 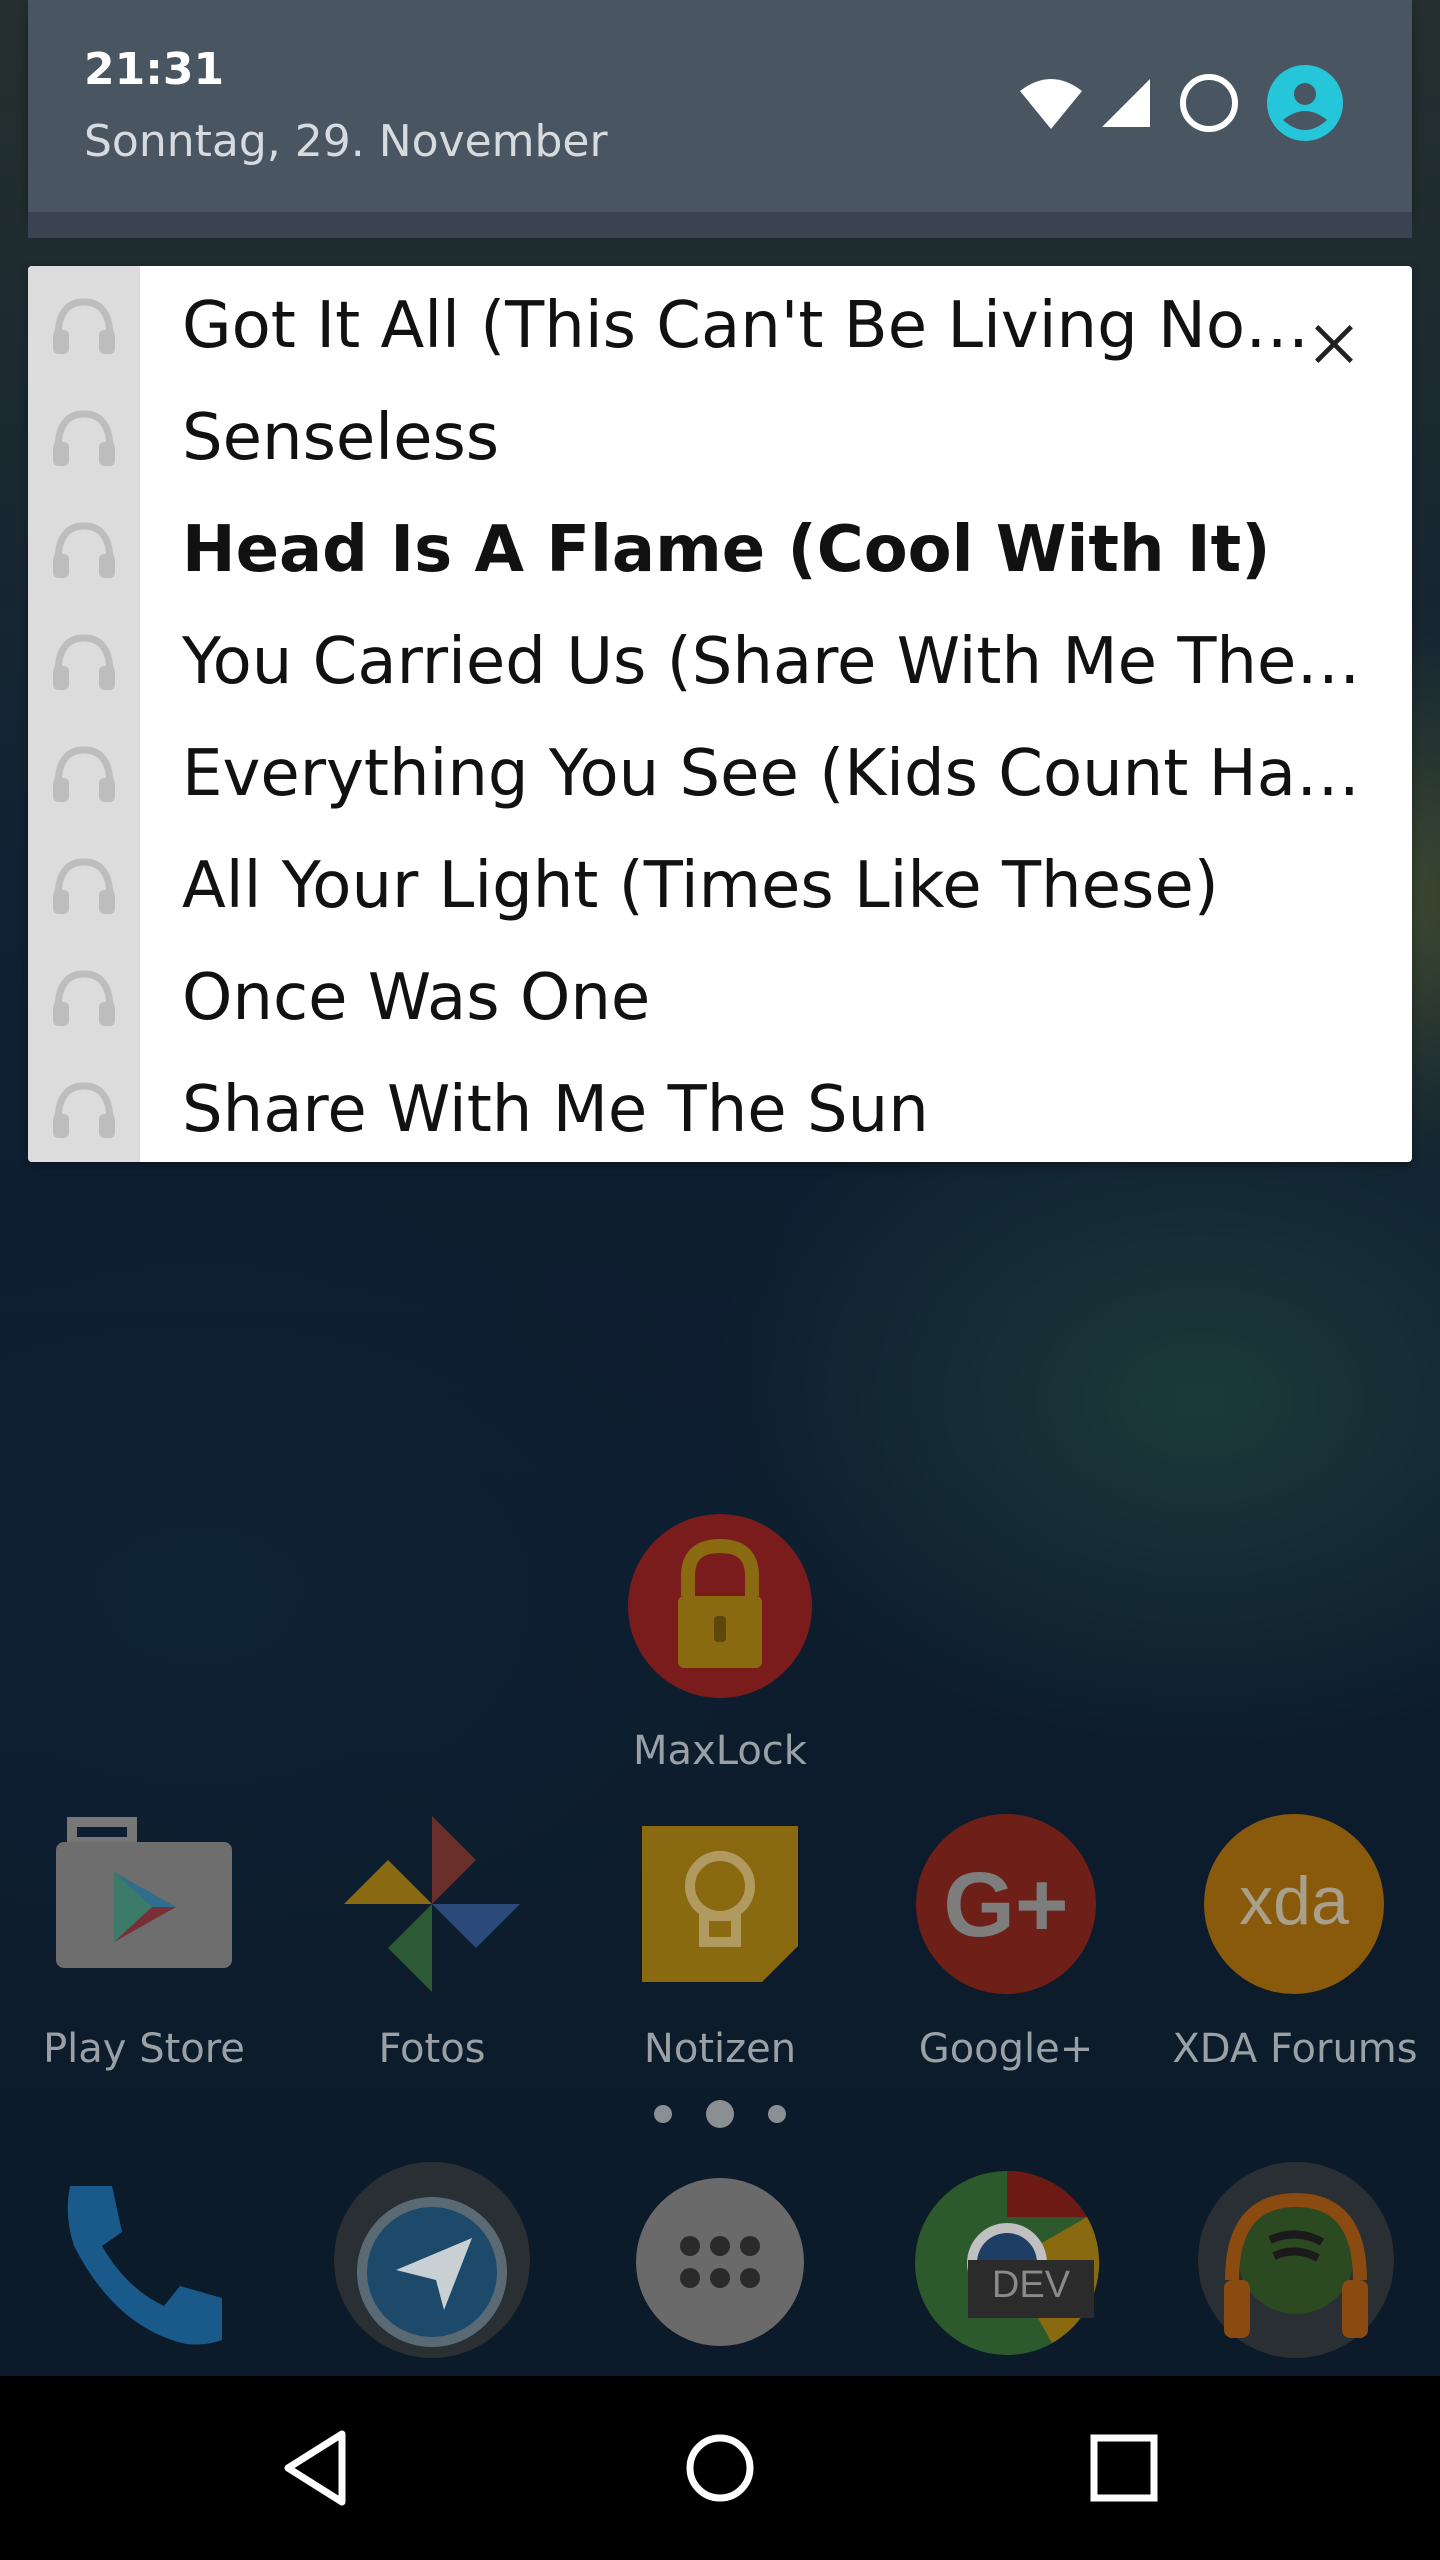 What do you see at coordinates (1305, 103) in the screenshot?
I see `user-avatar-icon` at bounding box center [1305, 103].